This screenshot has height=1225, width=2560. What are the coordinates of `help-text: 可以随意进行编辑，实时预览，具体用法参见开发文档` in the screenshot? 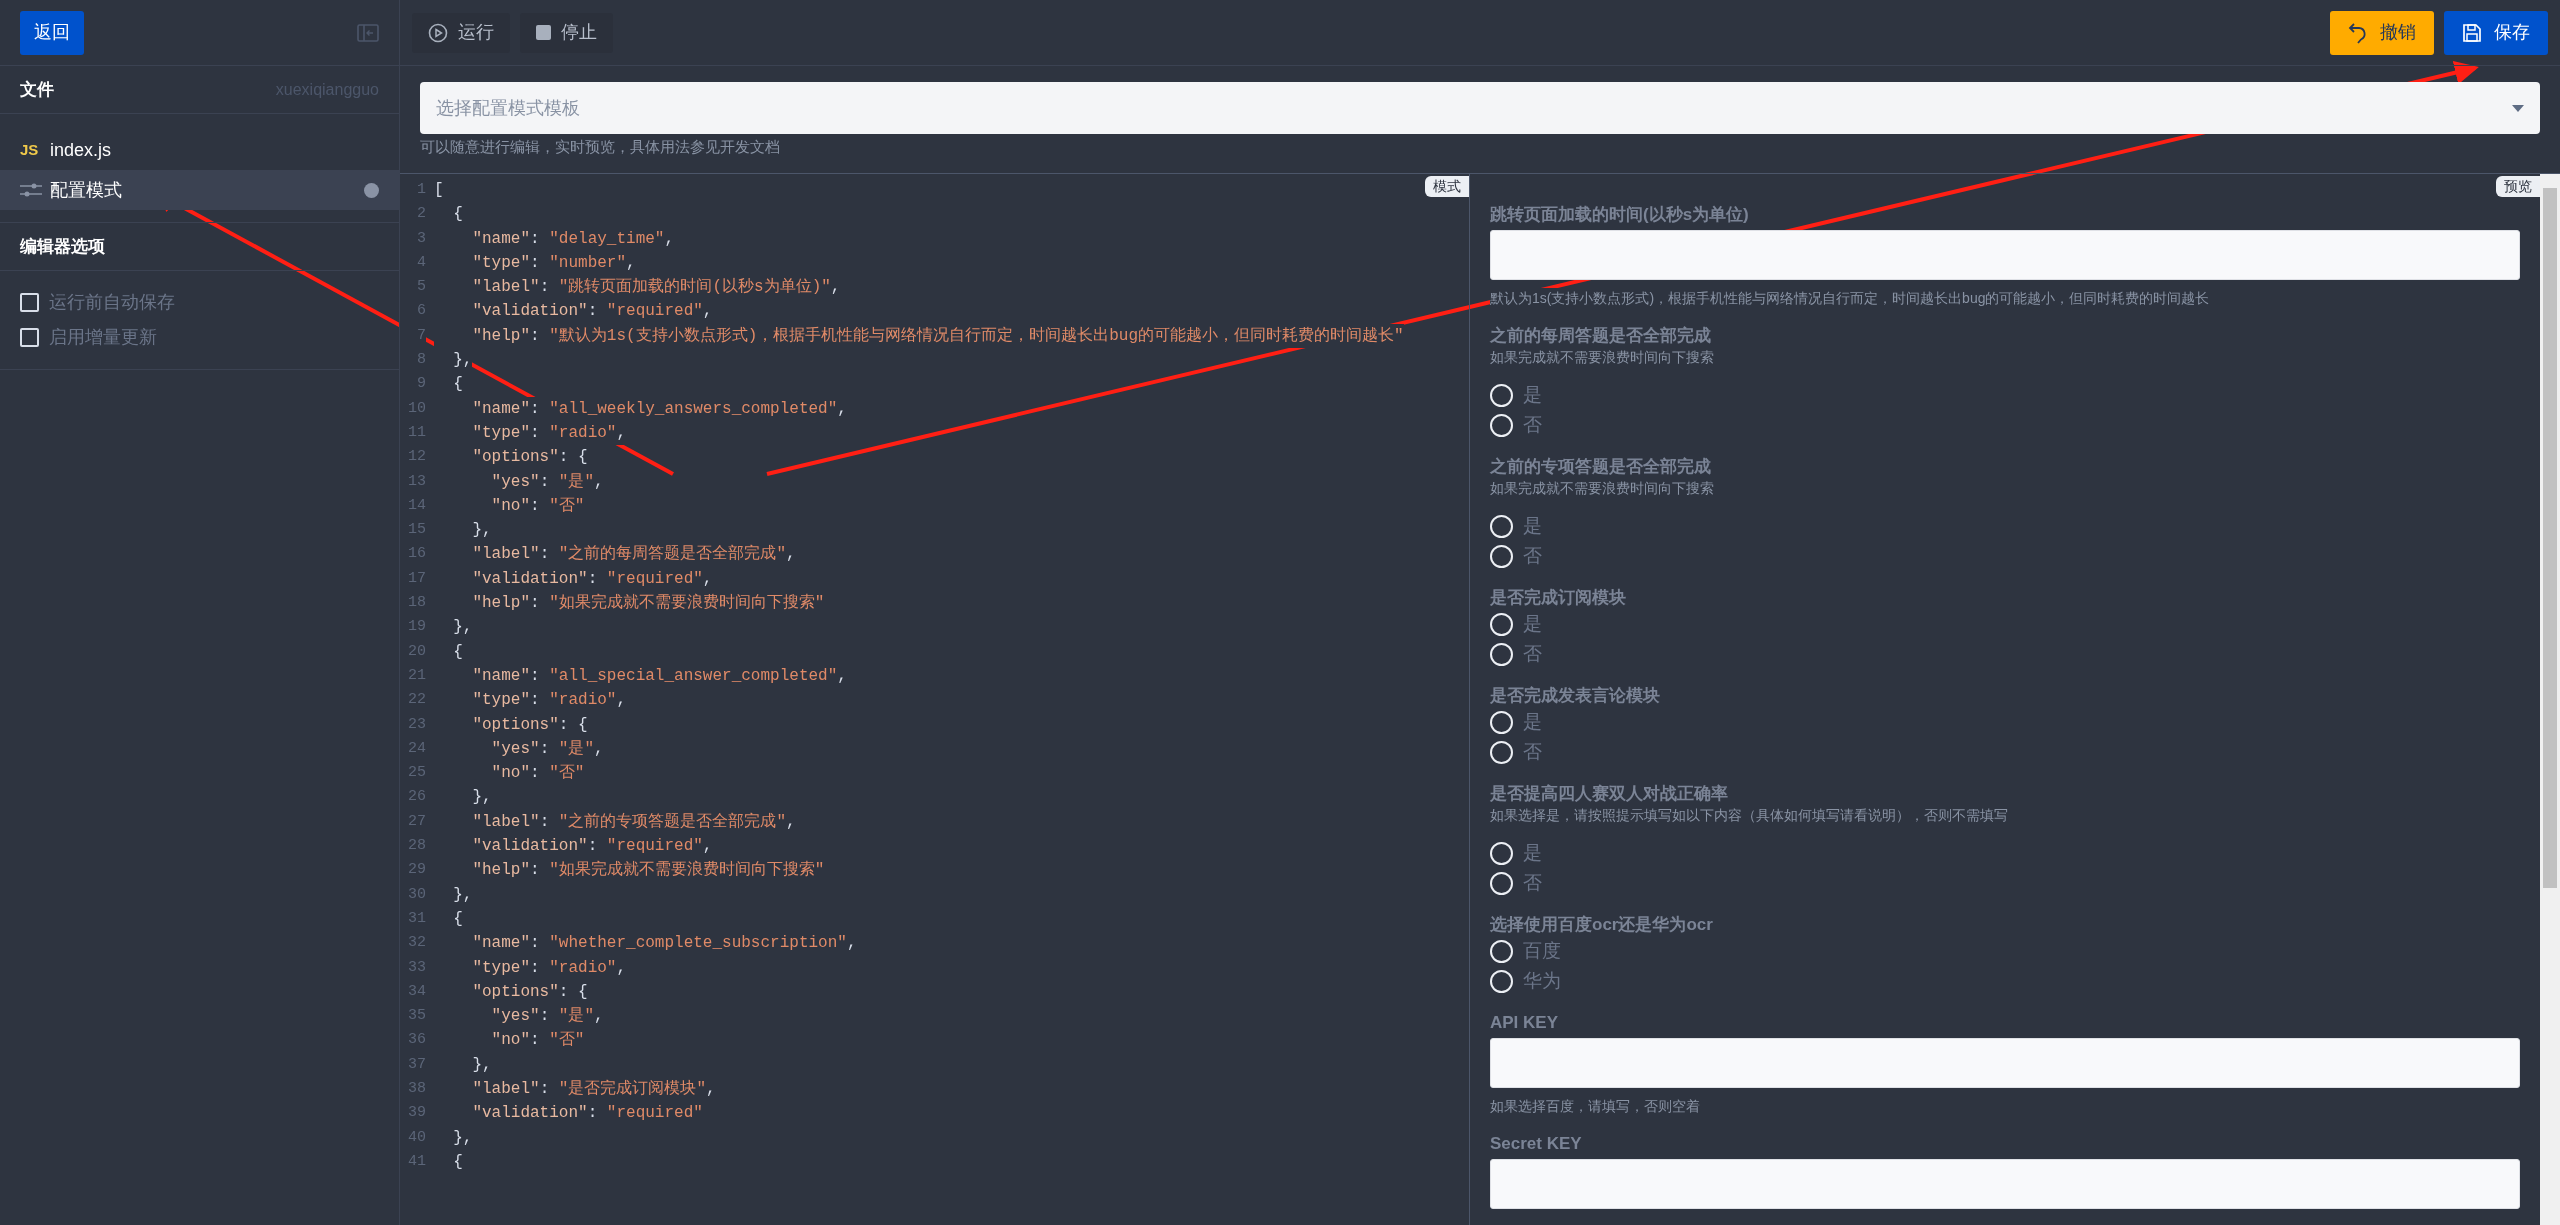 It's located at (600, 147).